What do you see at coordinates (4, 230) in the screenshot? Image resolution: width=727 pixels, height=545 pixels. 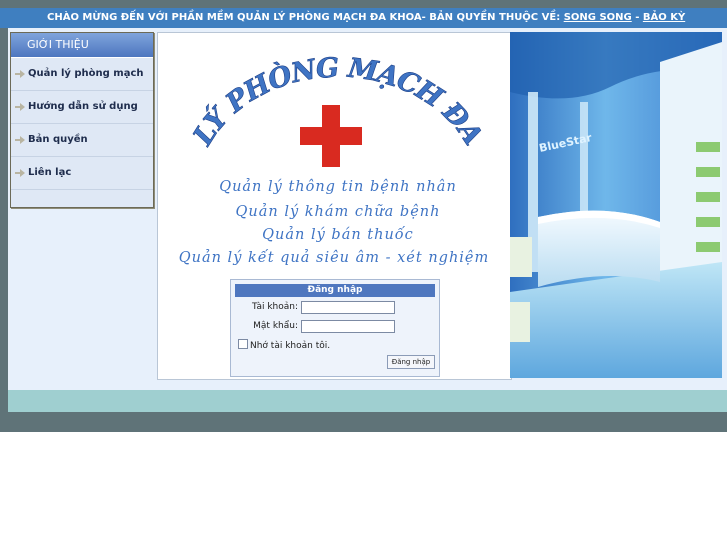 I see `left-frame` at bounding box center [4, 230].